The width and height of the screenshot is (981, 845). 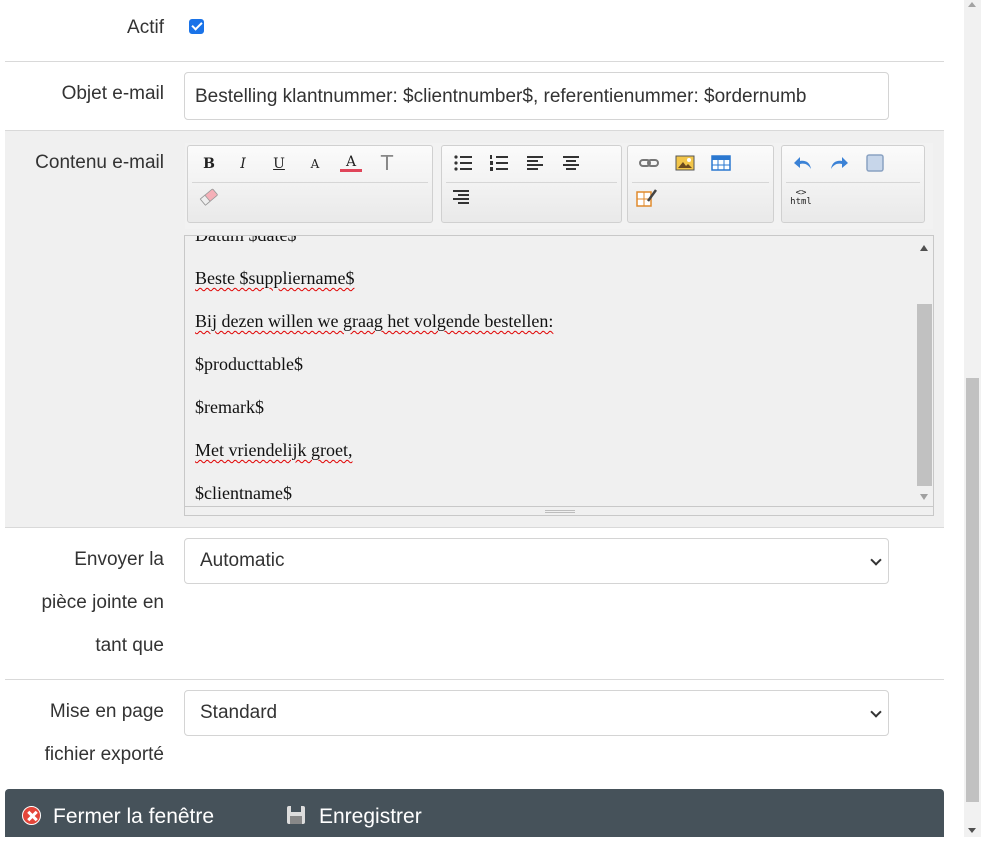 What do you see at coordinates (875, 164) in the screenshot?
I see `select-all-icon` at bounding box center [875, 164].